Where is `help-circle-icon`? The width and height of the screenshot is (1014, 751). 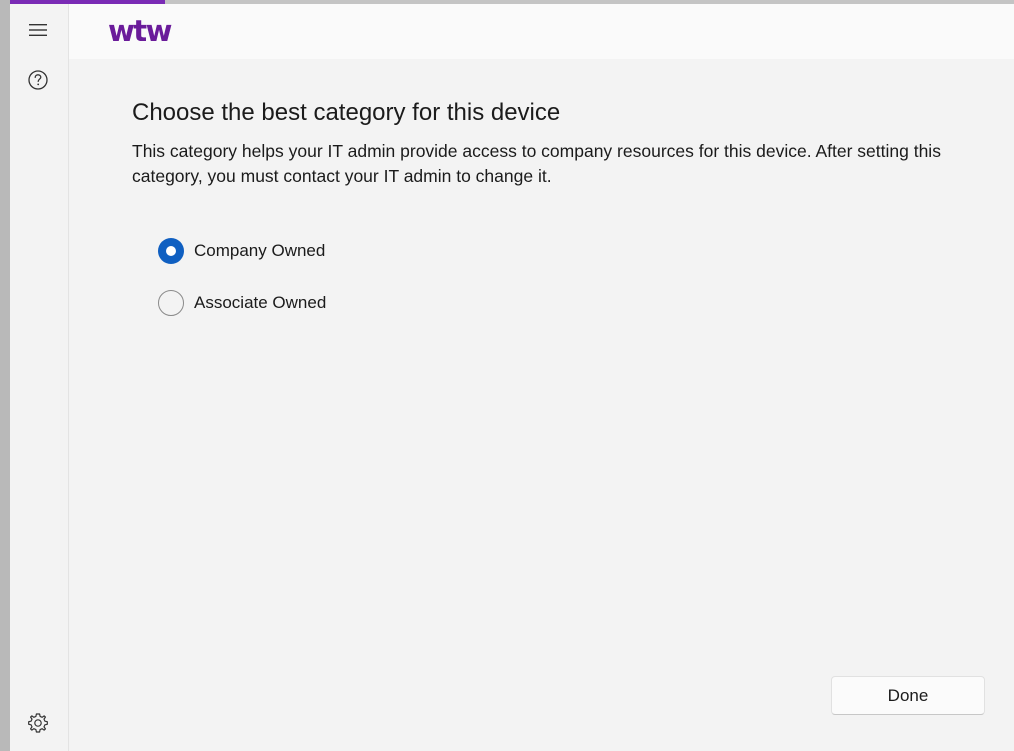
help-circle-icon is located at coordinates (38, 80).